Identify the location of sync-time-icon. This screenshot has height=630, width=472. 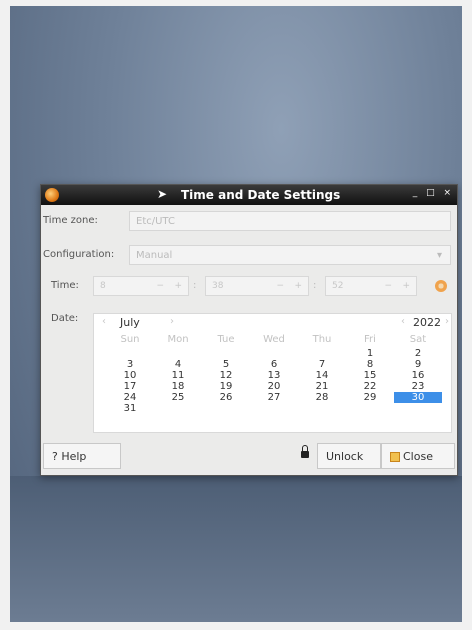
(441, 286).